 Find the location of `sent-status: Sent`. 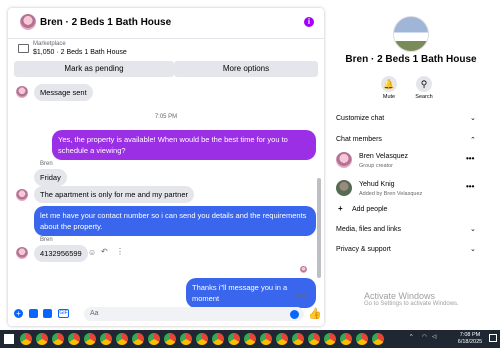

sent-status: Sent is located at coordinates (299, 297).